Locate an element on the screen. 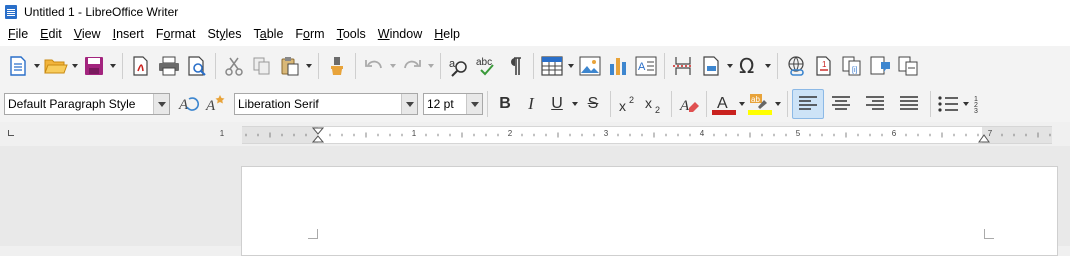 This screenshot has height=256, width=1070. horizontal-ruler: 1 1 2 3 4 5 6 7 is located at coordinates (636, 135).